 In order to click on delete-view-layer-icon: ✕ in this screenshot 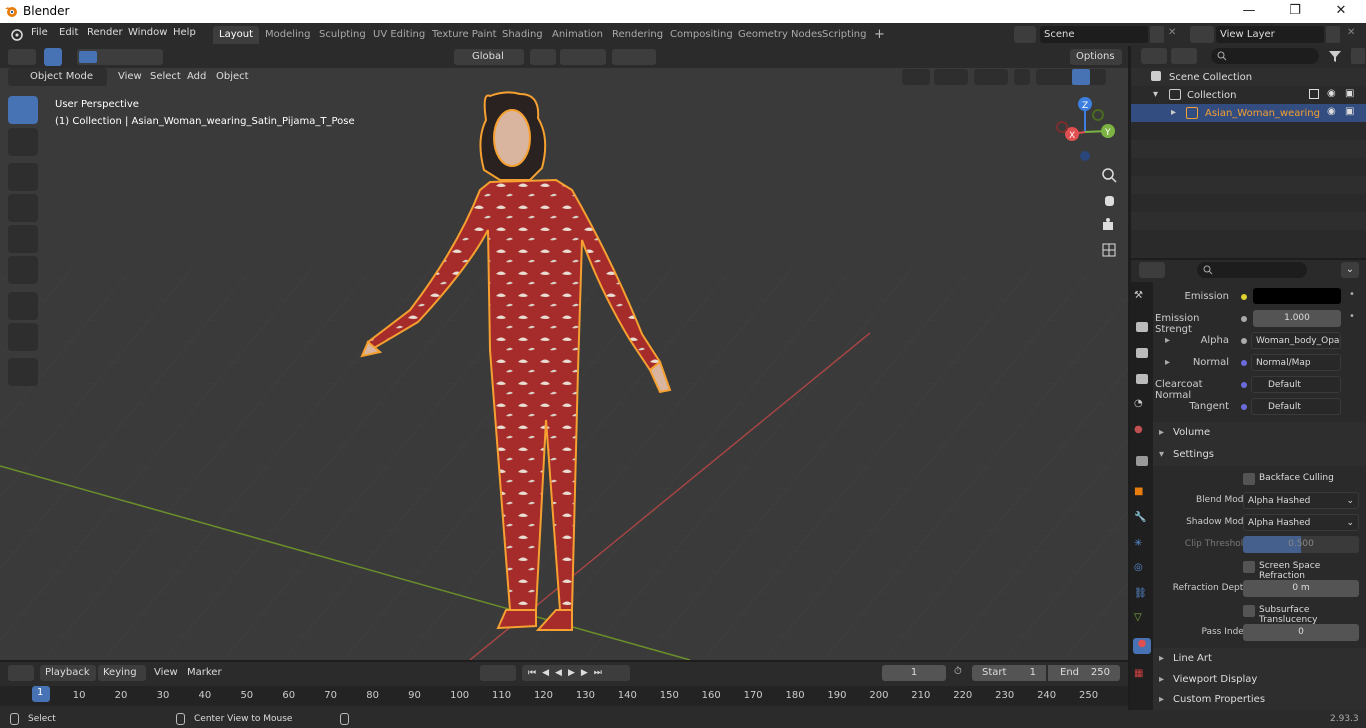, I will do `click(1351, 32)`.